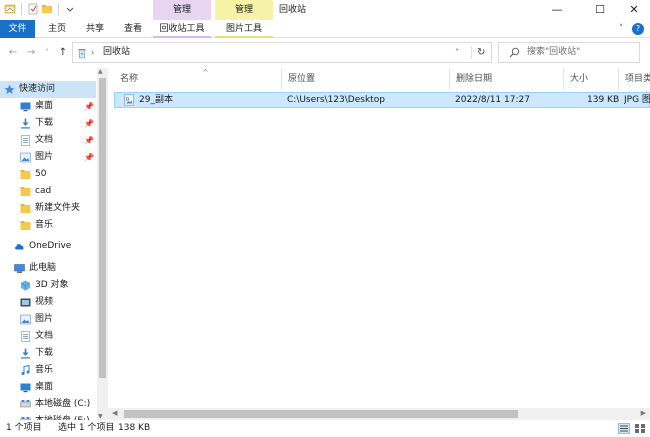 The image size is (650, 437). Describe the element at coordinates (100, 416) in the screenshot. I see `scroll-down-arrow-icon: ▼` at that location.